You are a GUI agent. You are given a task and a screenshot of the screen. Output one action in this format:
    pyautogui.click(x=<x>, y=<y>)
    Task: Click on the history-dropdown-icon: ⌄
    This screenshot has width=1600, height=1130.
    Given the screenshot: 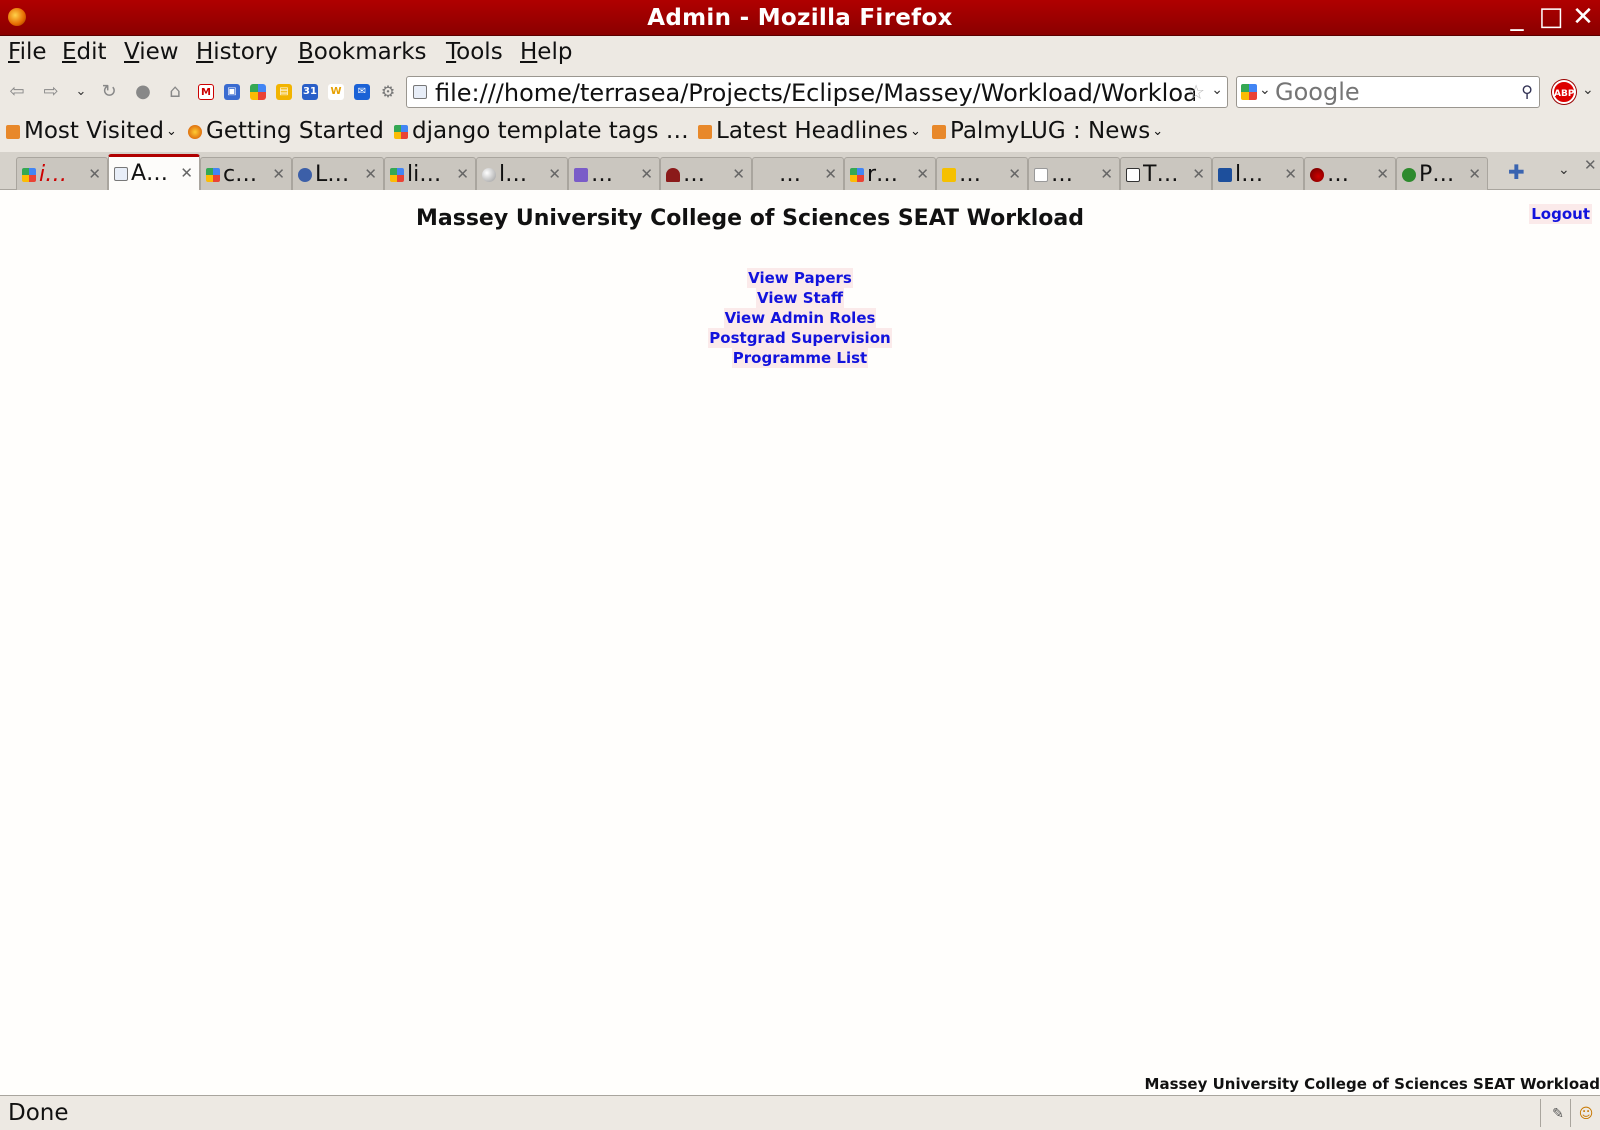 What is the action you would take?
    pyautogui.click(x=81, y=92)
    